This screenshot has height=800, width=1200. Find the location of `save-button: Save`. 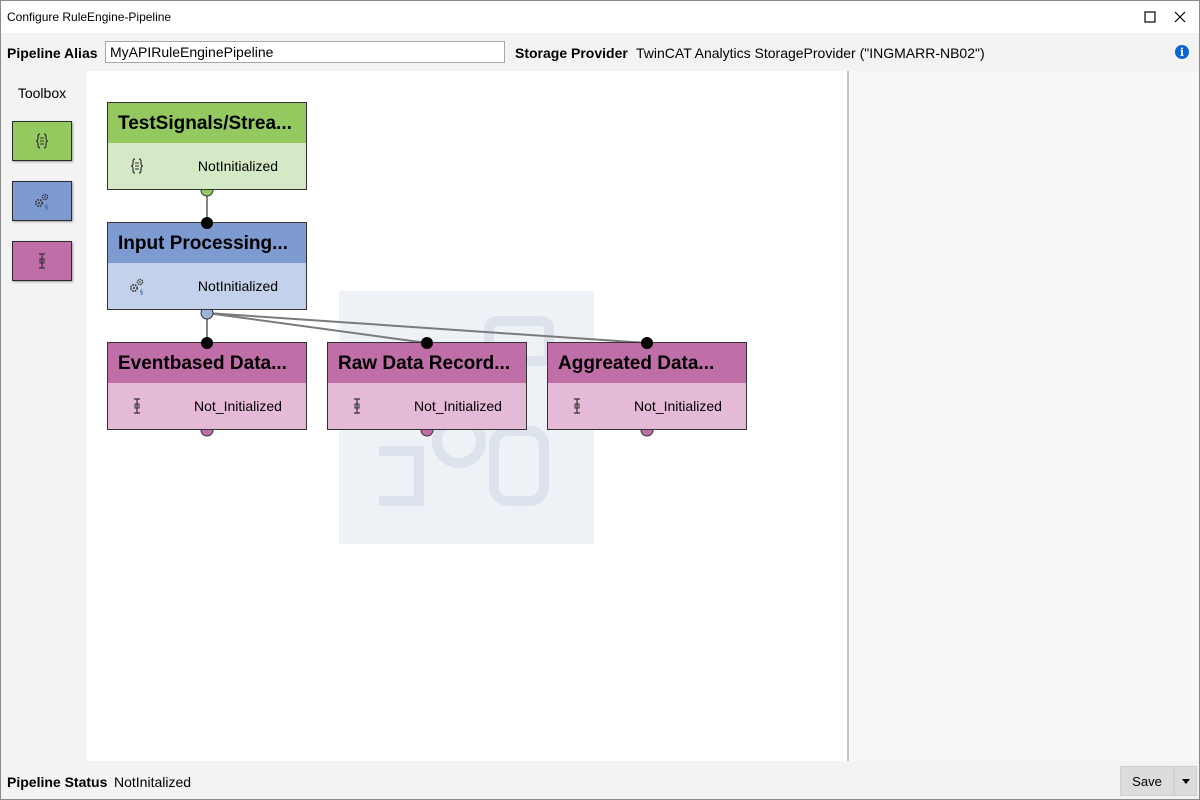

save-button: Save is located at coordinates (1147, 781).